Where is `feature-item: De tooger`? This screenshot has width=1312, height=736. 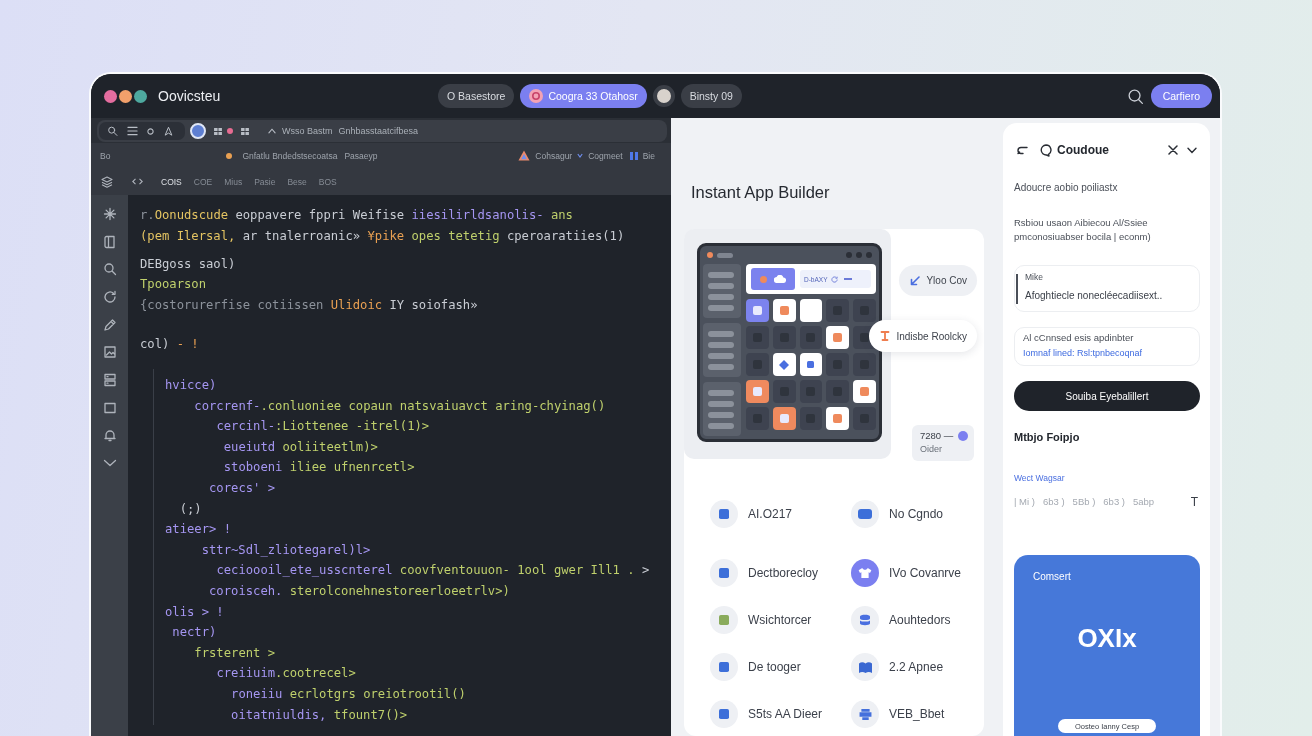
feature-item: De tooger is located at coordinates (755, 667).